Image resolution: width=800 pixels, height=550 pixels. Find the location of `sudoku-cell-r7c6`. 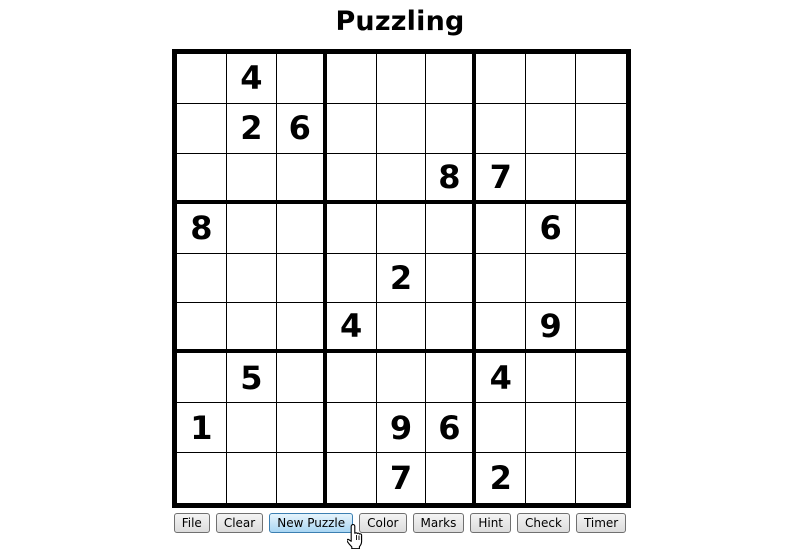

sudoku-cell-r7c6 is located at coordinates (451, 378).